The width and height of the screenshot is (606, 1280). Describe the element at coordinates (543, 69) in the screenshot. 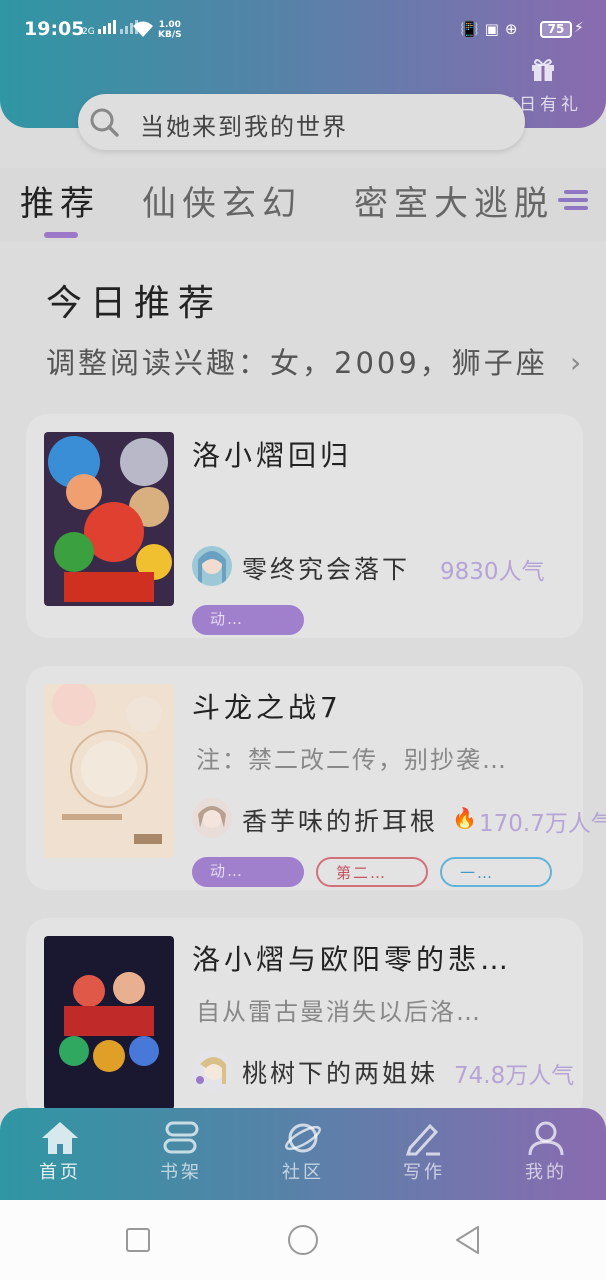

I see `gift-icon` at that location.